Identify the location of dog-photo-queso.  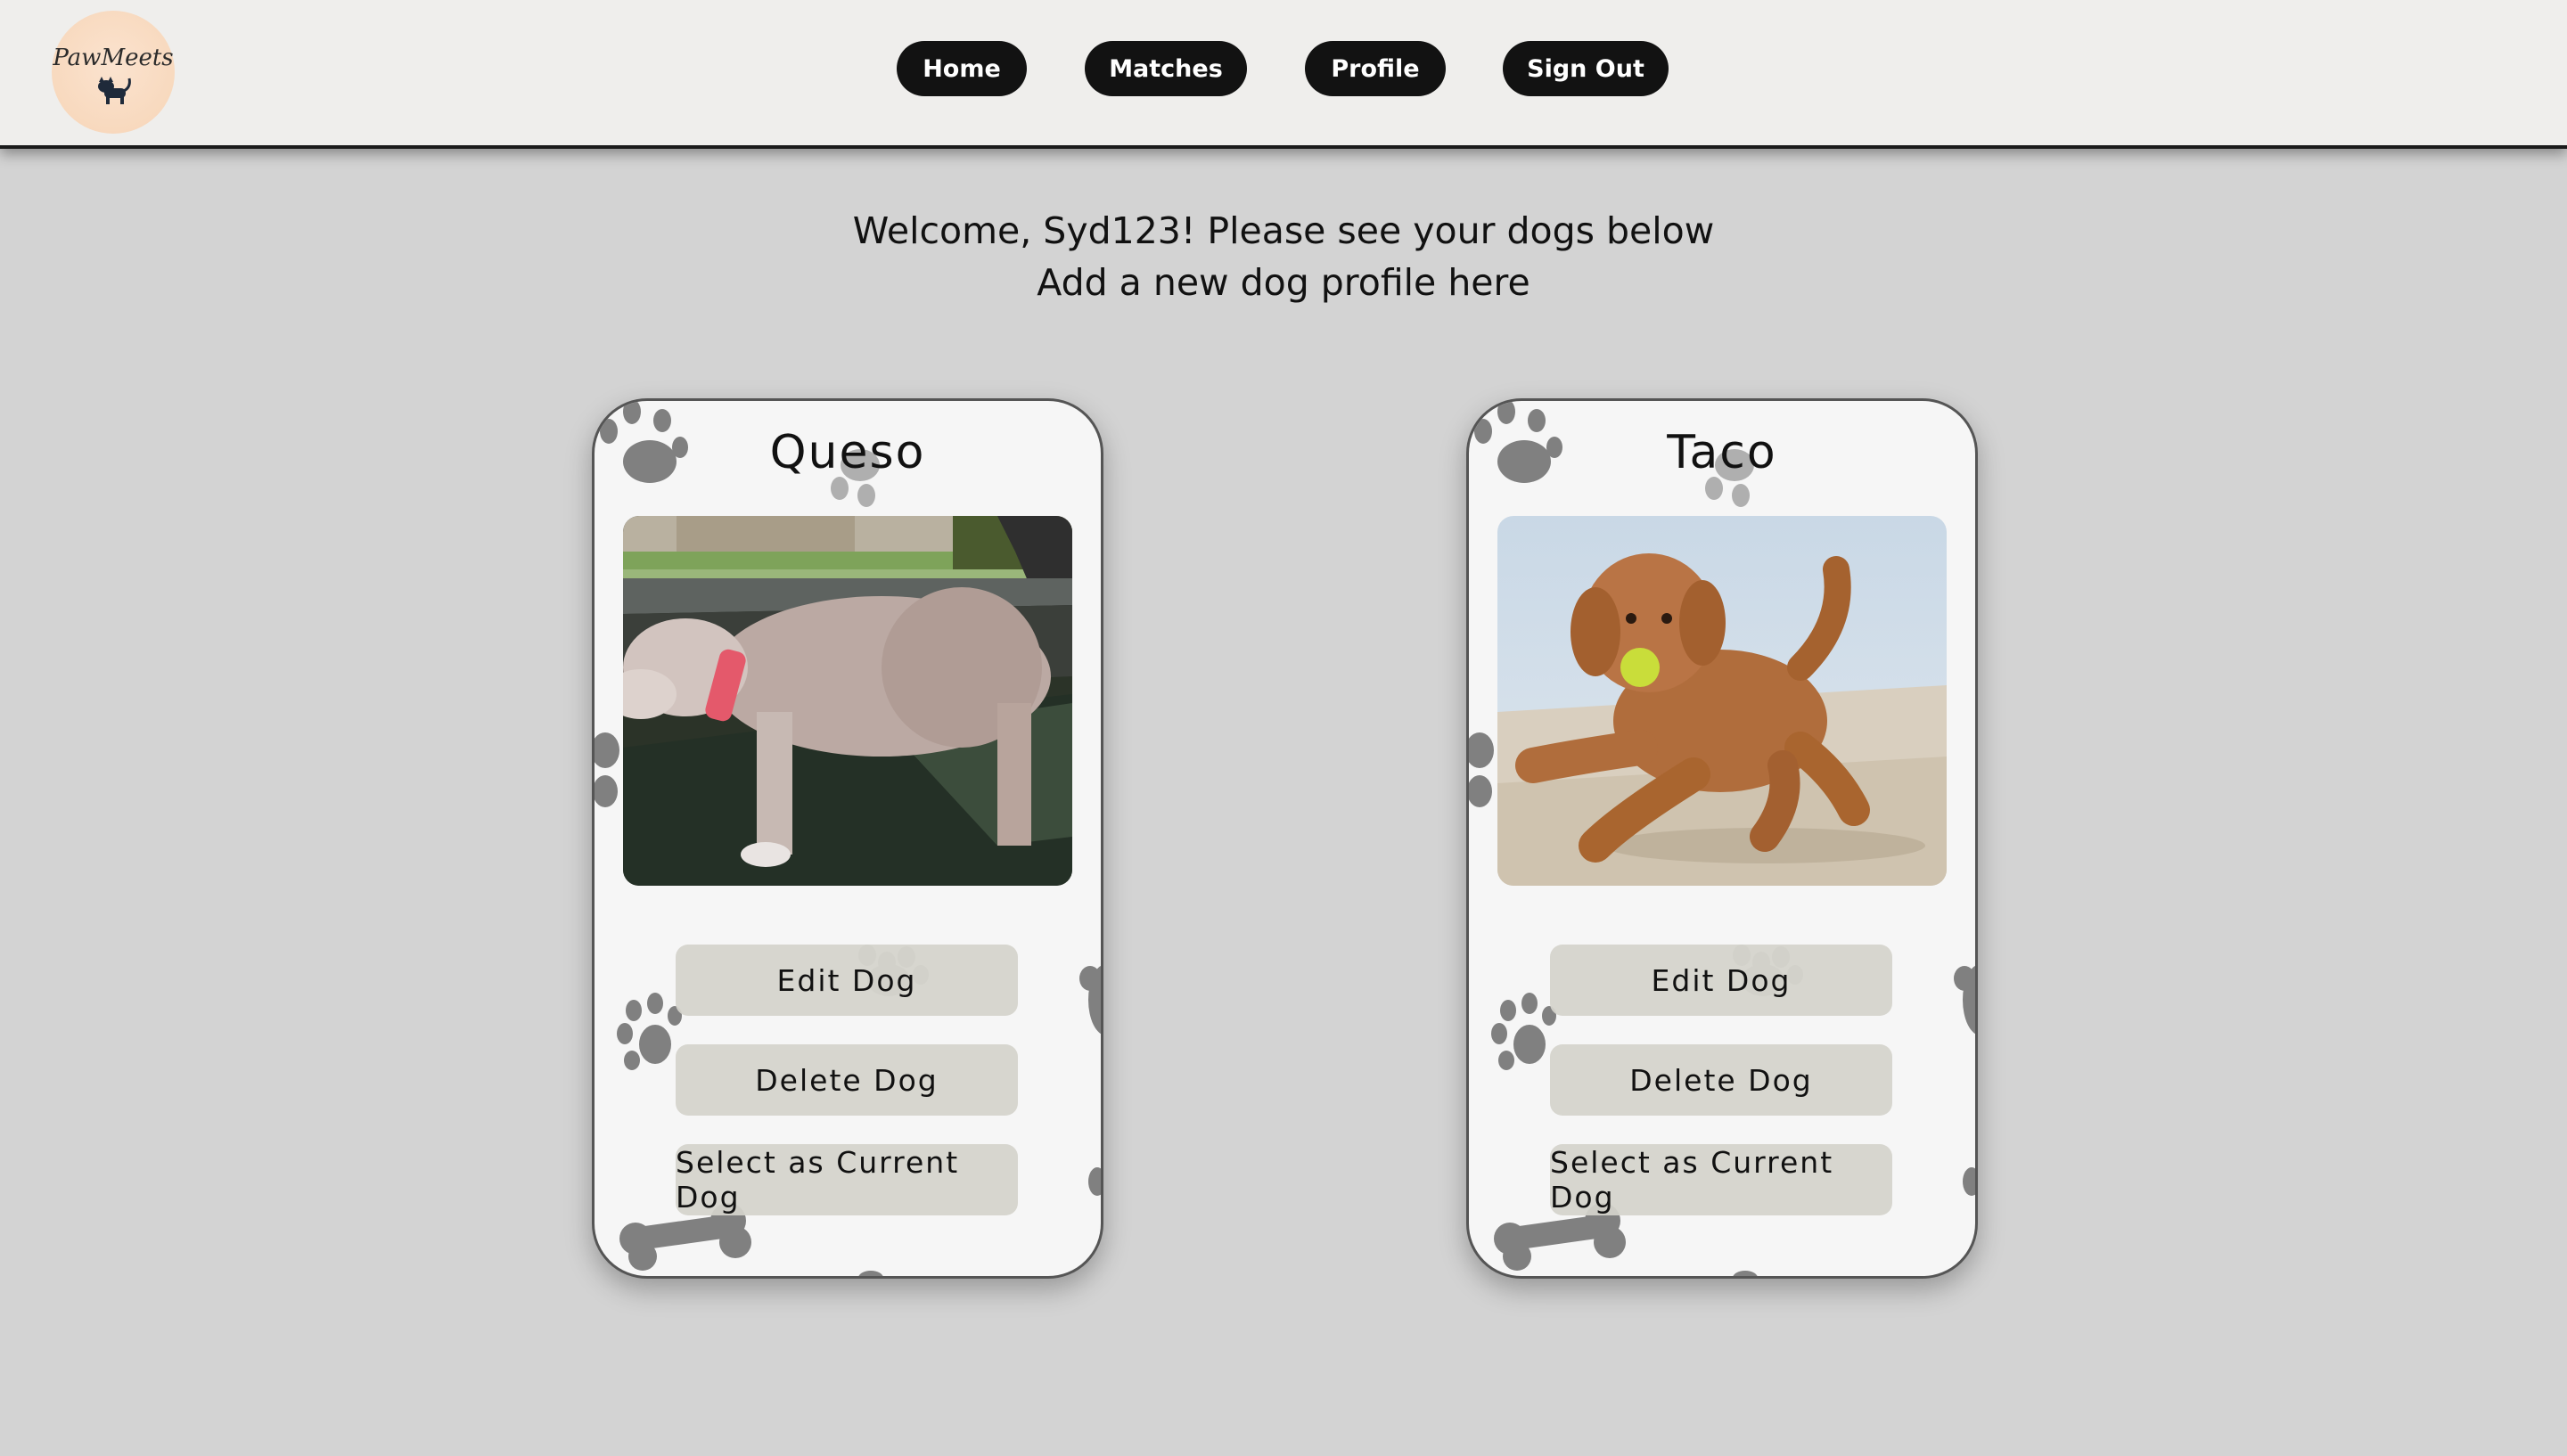
(847, 701).